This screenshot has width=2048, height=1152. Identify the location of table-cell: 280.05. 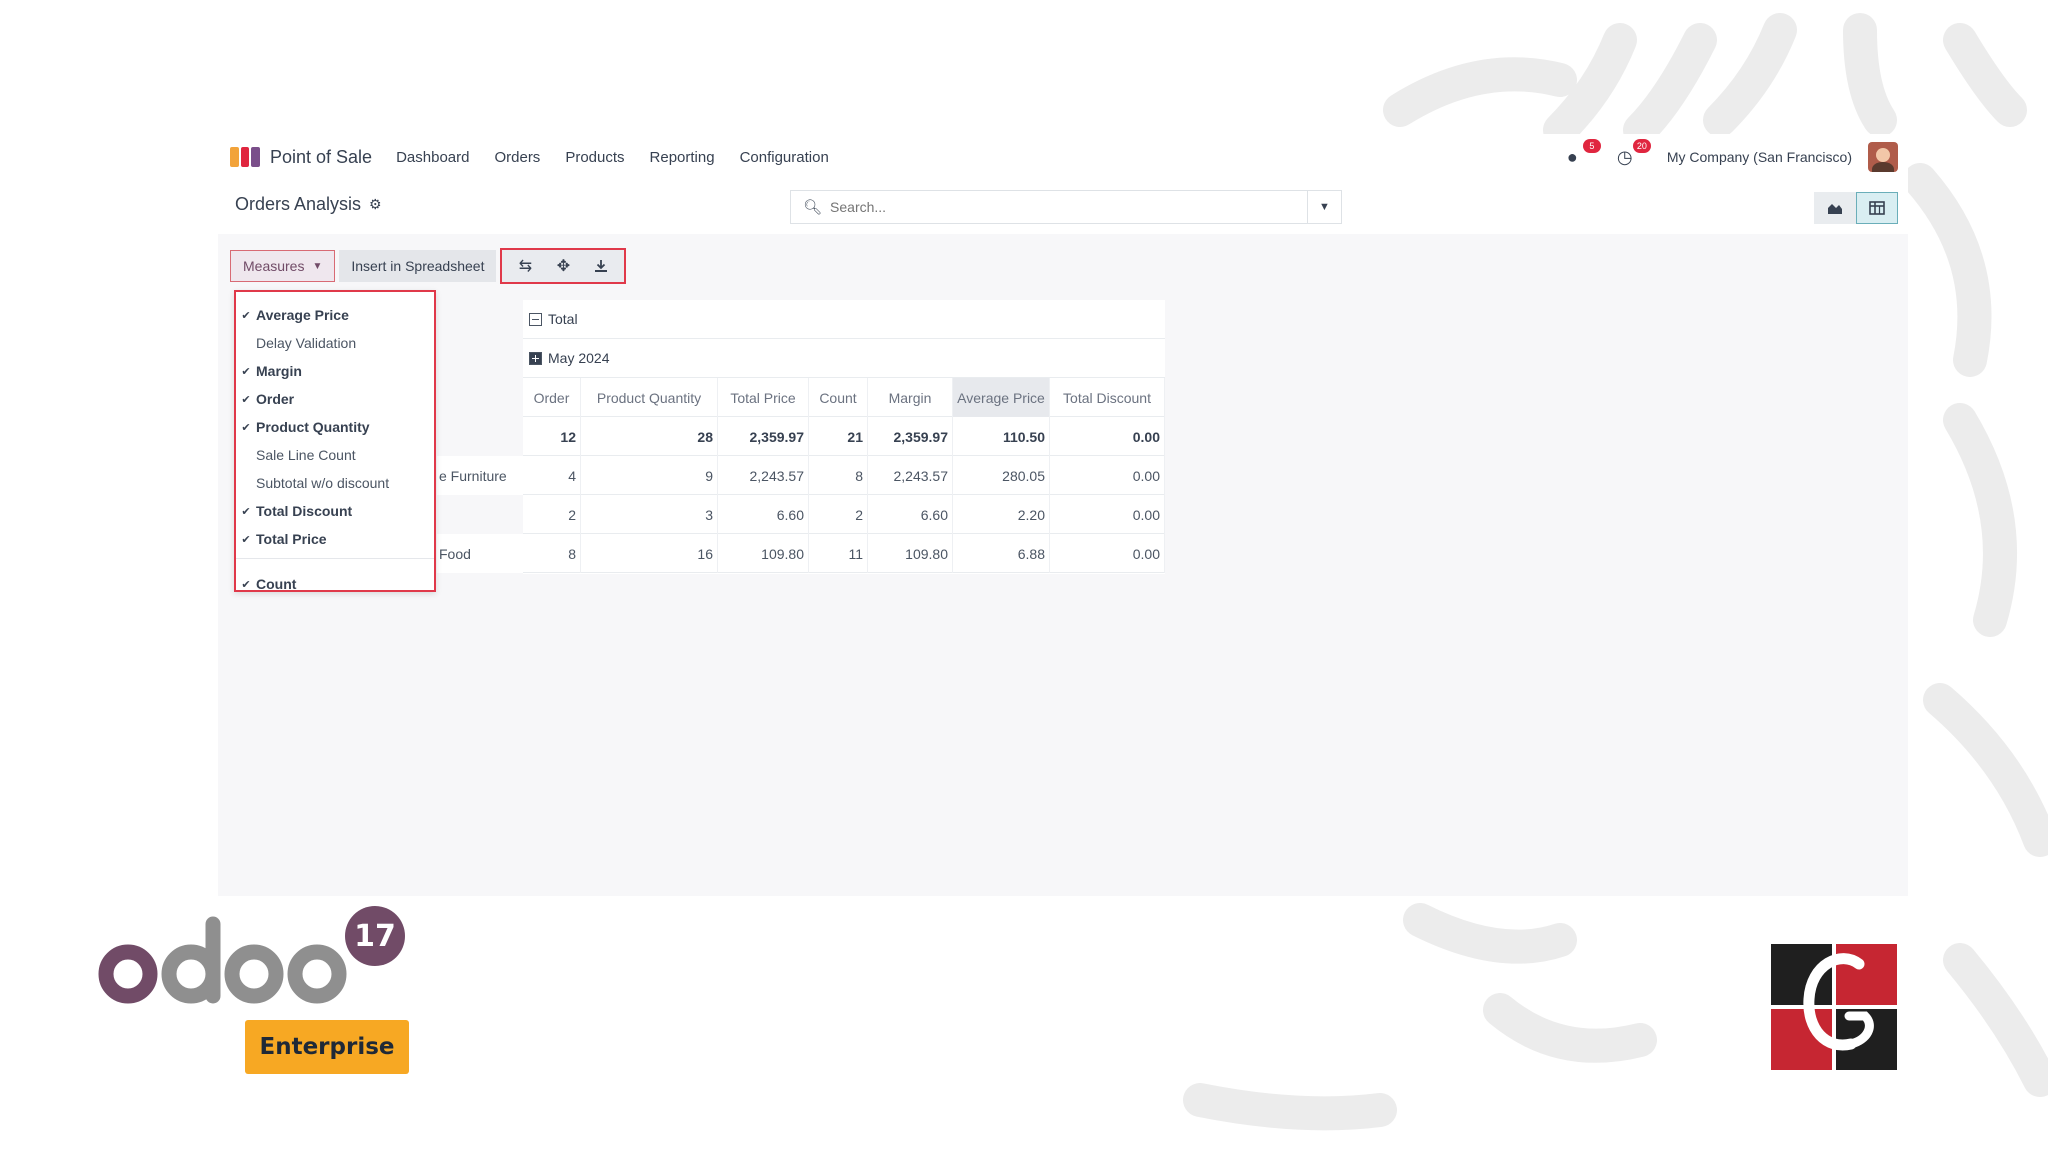
(1001, 475).